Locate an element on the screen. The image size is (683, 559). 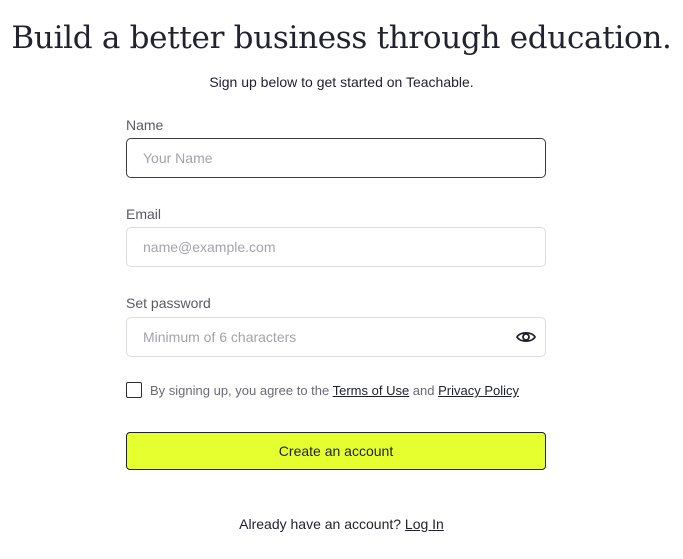
terms-conjunction: and is located at coordinates (424, 390).